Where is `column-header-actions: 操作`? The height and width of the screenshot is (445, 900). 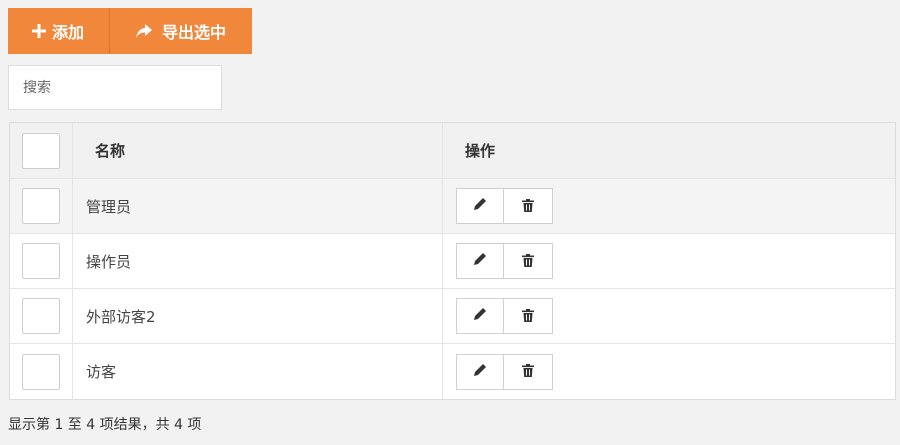
column-header-actions: 操作 is located at coordinates (480, 151).